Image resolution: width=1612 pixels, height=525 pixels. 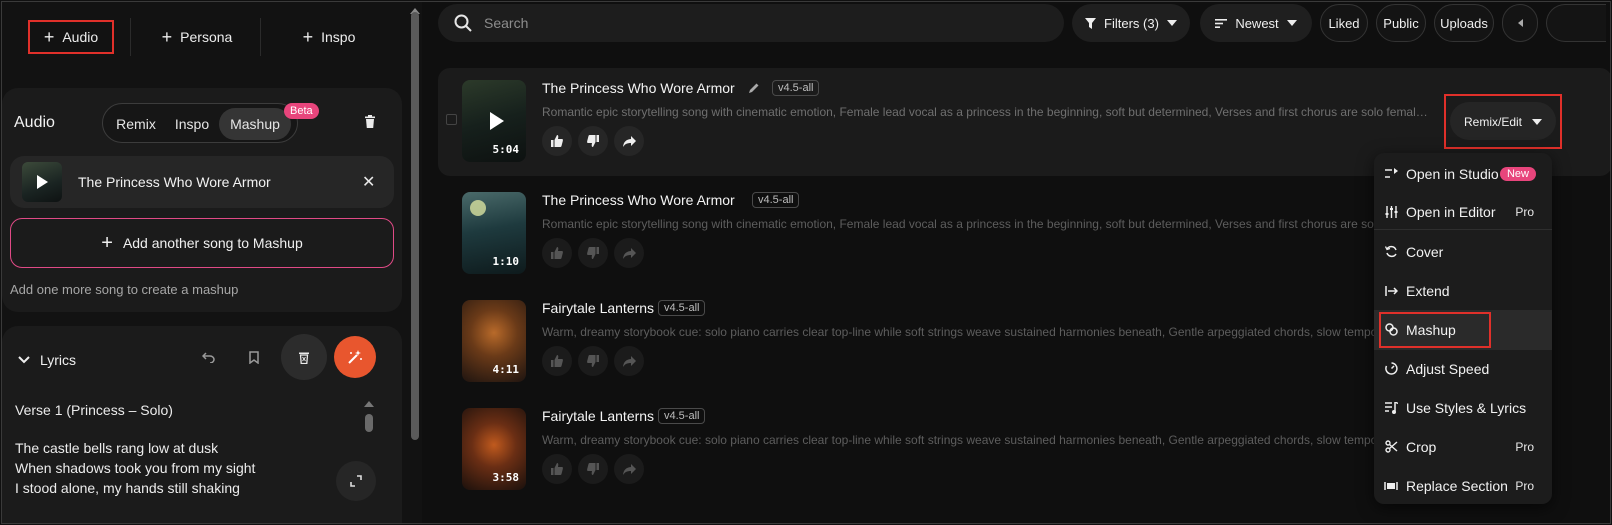 What do you see at coordinates (127, 488) in the screenshot?
I see `lyrics-line: I stood alone, my hands still shaking` at bounding box center [127, 488].